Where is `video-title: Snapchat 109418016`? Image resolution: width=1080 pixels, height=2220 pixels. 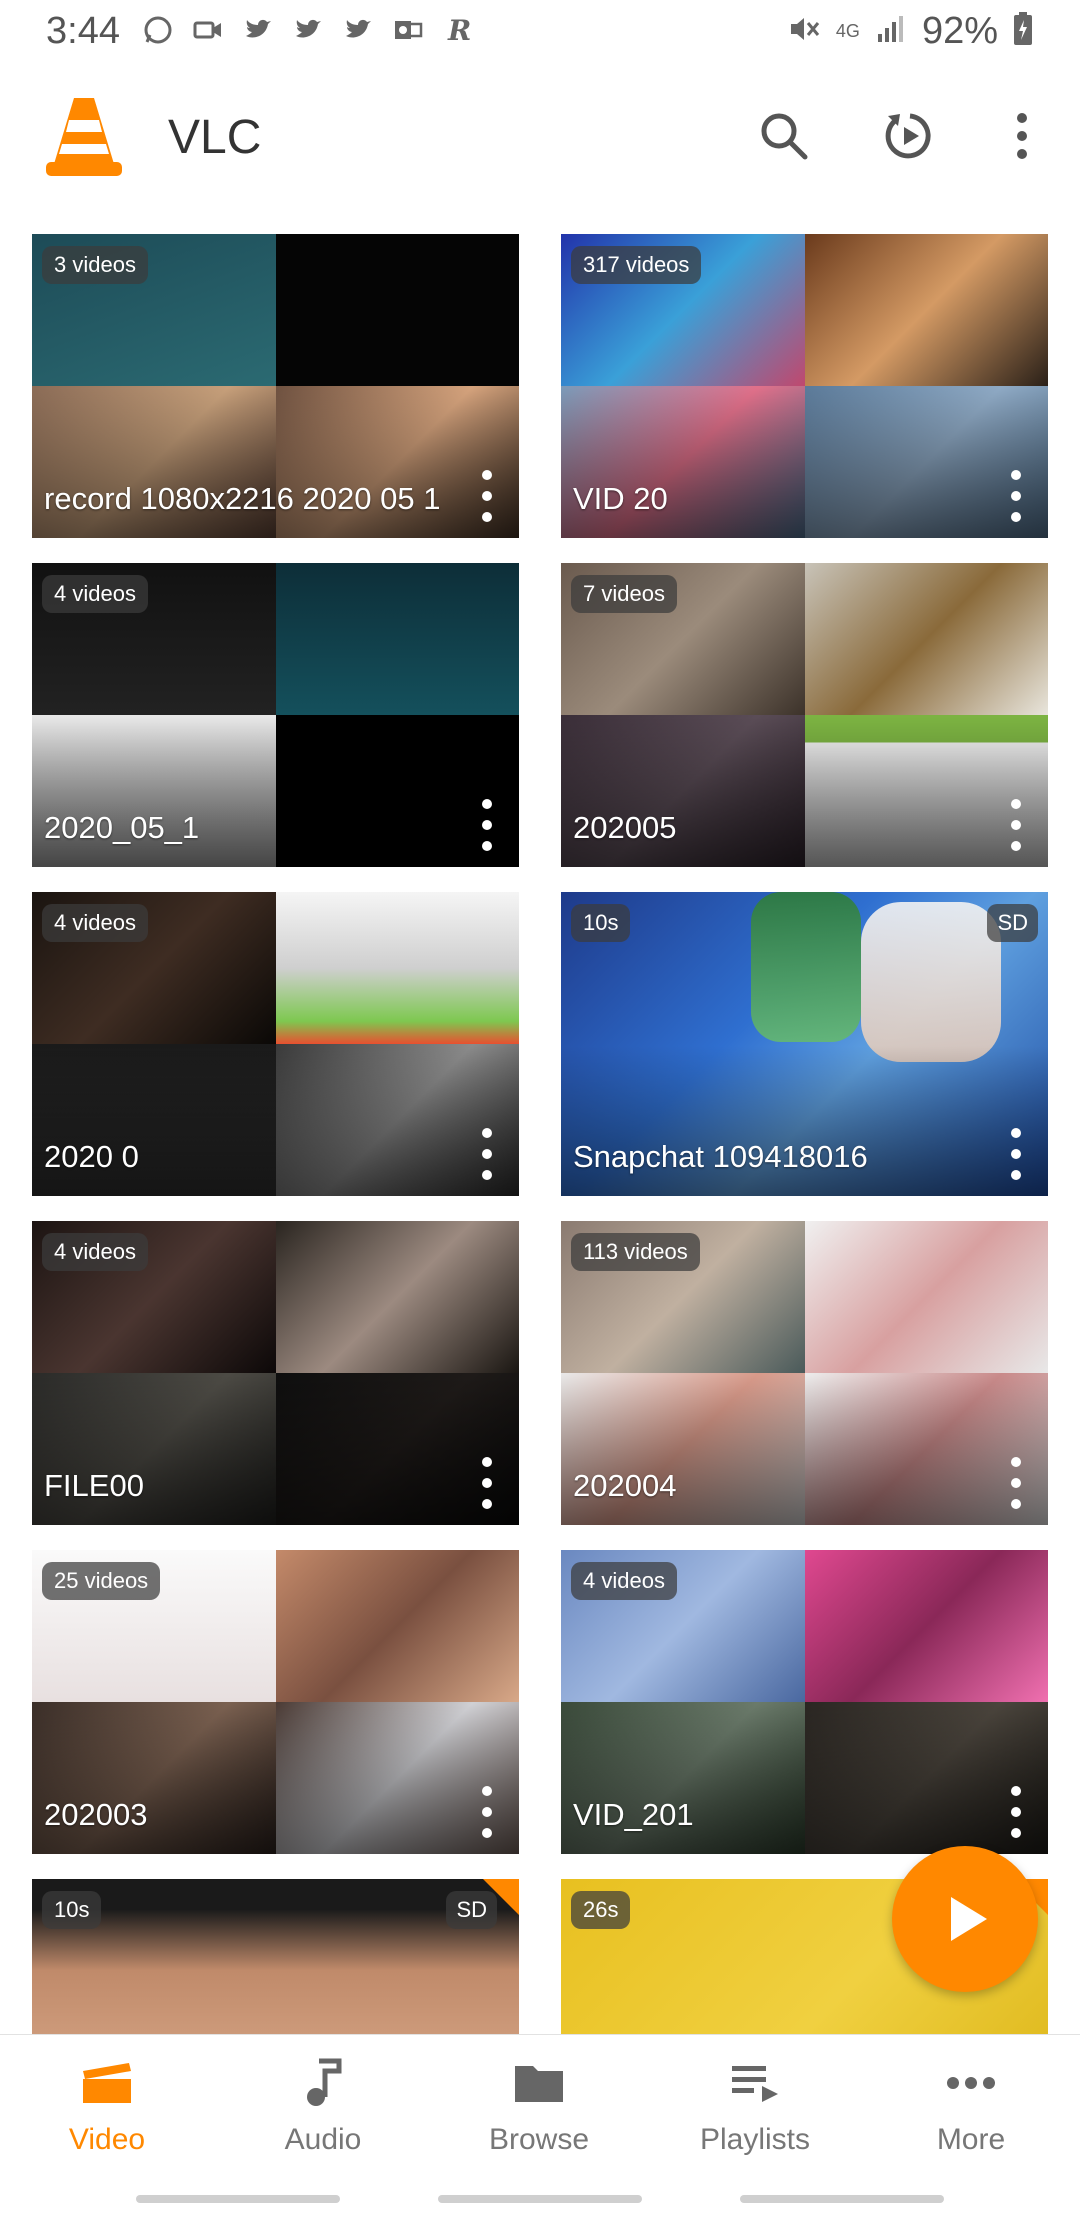
video-title: Snapchat 109418016 is located at coordinates (720, 1156).